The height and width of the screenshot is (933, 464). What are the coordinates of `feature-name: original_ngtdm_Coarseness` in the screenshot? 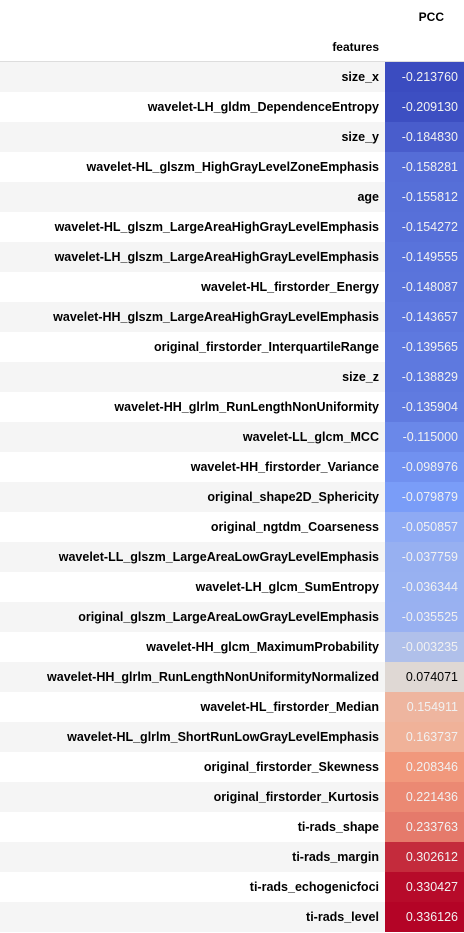 It's located at (294, 527).